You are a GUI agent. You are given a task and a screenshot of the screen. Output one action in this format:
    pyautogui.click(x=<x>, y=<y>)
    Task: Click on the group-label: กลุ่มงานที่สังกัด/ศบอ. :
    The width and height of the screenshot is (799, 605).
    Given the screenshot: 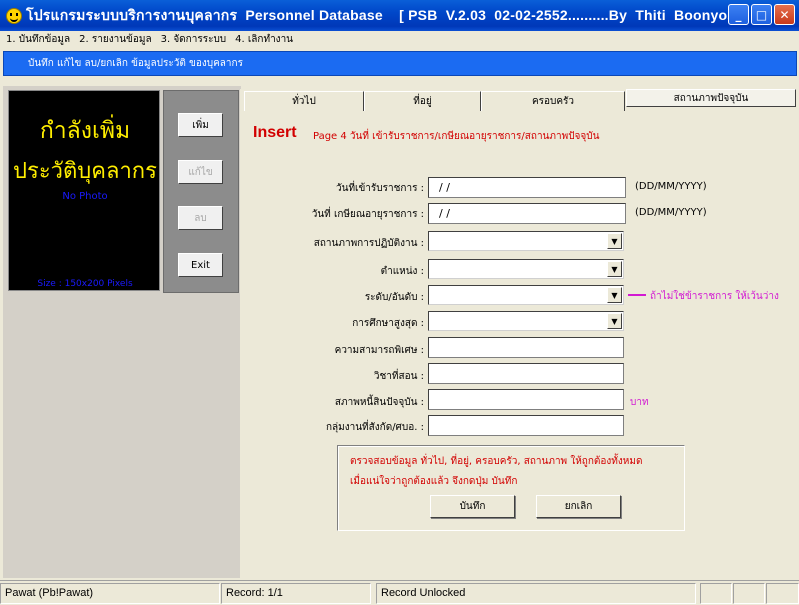 What is the action you would take?
    pyautogui.click(x=374, y=427)
    